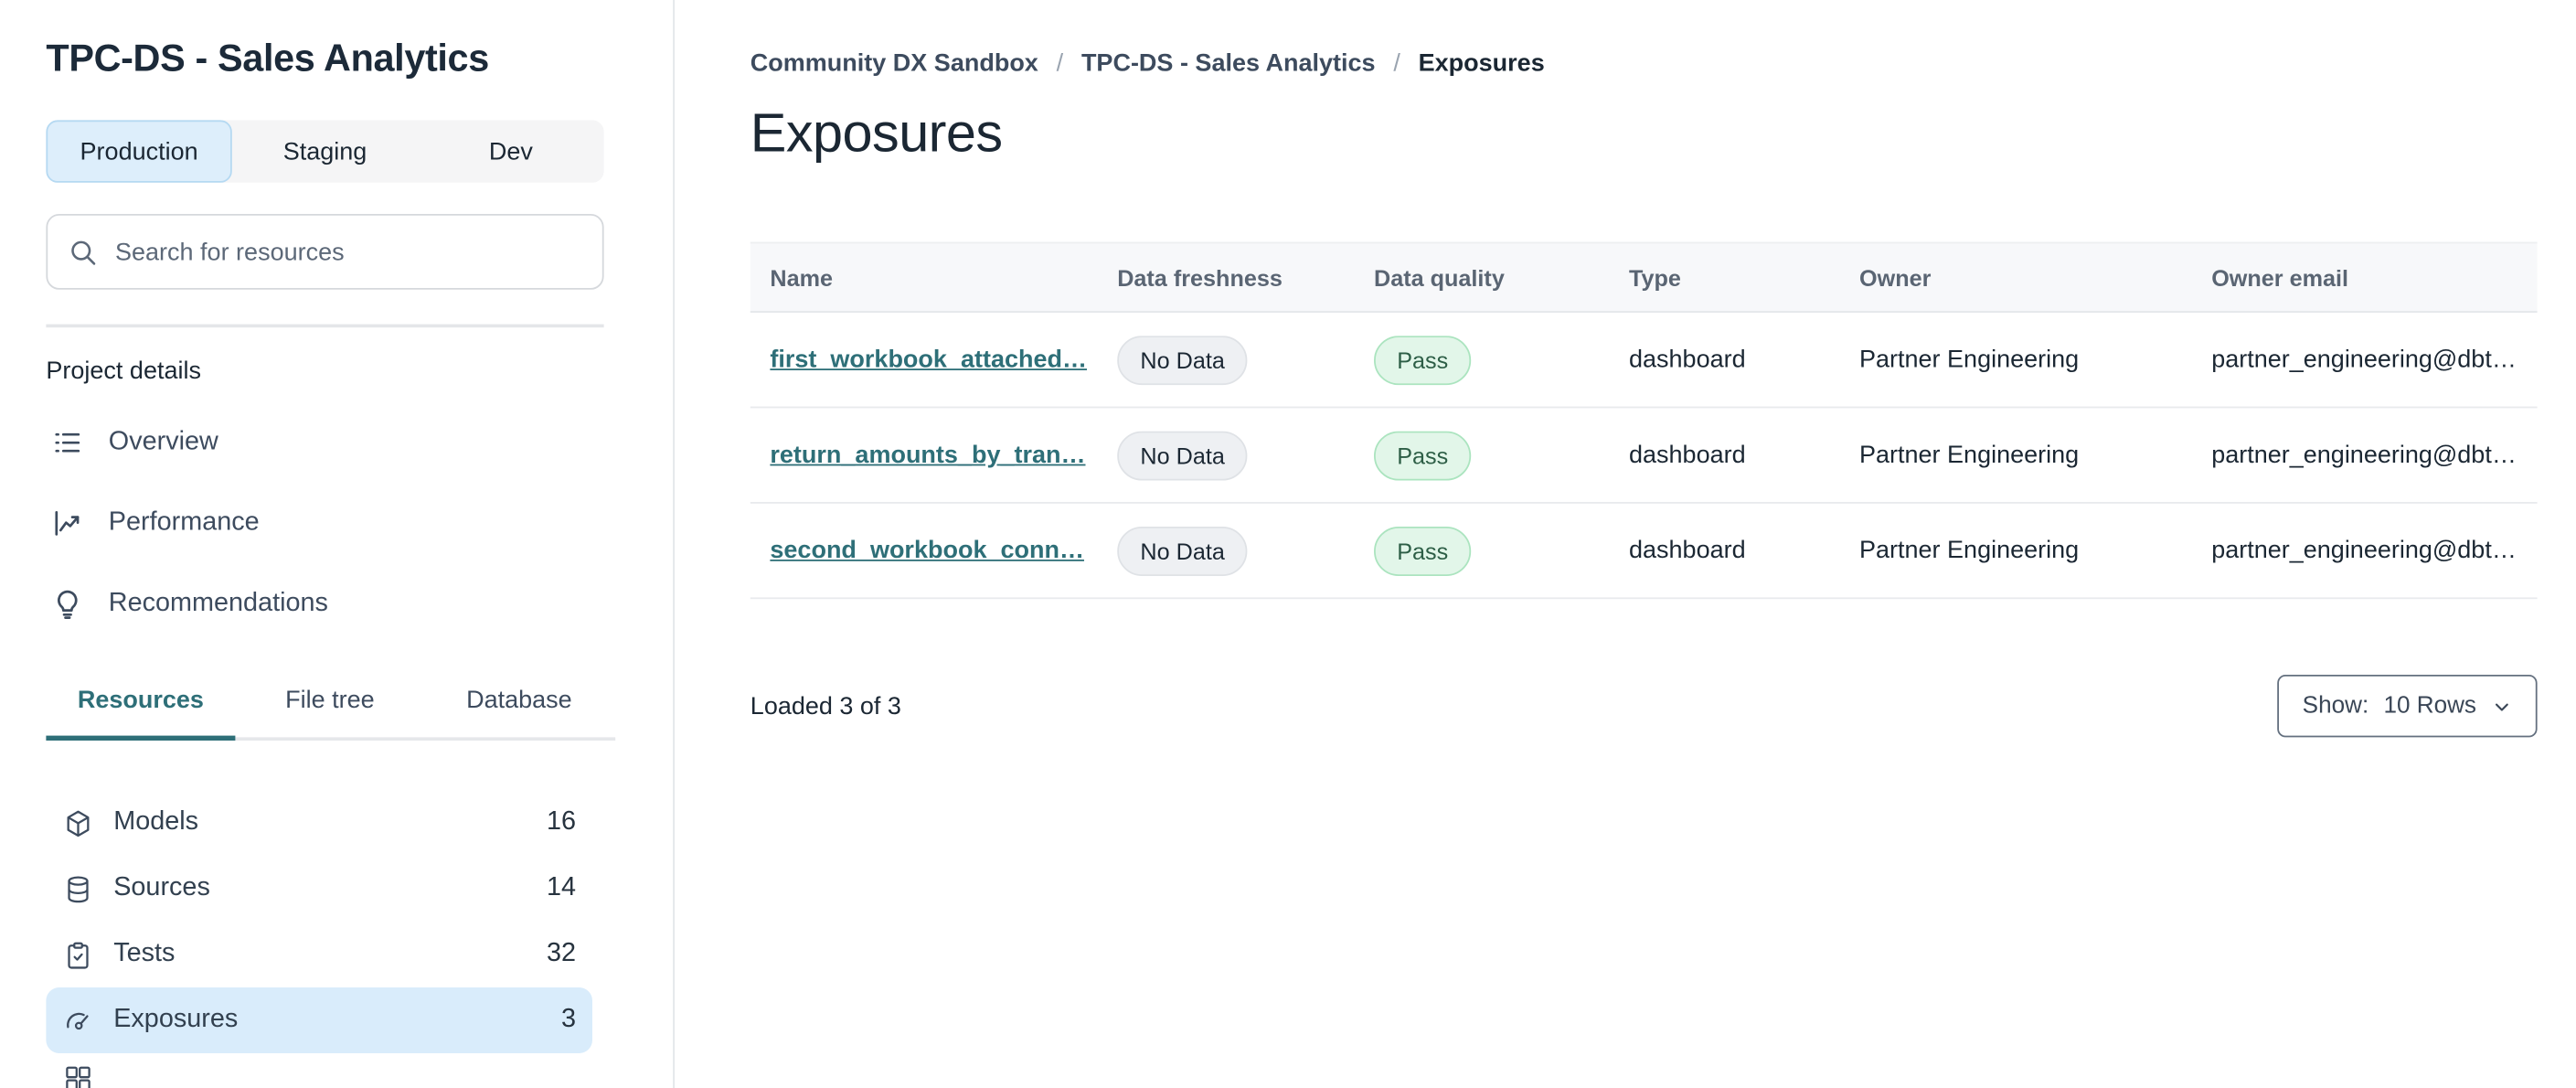  I want to click on resource-item-models: Models 16, so click(319, 823).